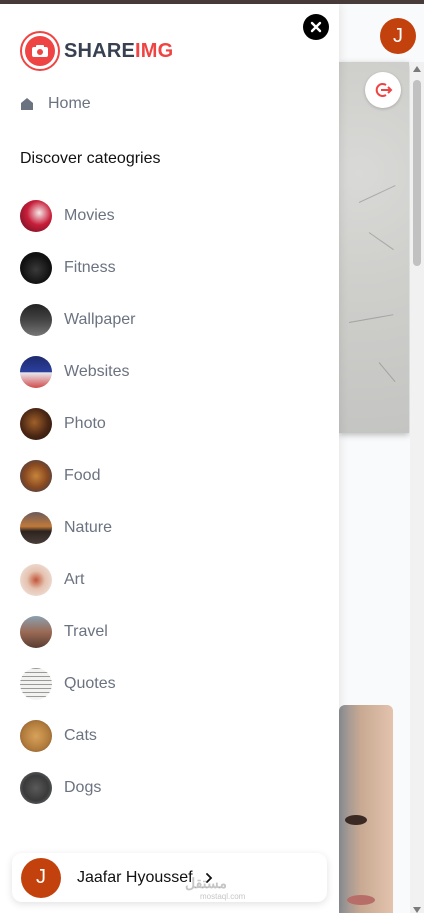  Describe the element at coordinates (36, 476) in the screenshot. I see `food-thumbnail` at that location.